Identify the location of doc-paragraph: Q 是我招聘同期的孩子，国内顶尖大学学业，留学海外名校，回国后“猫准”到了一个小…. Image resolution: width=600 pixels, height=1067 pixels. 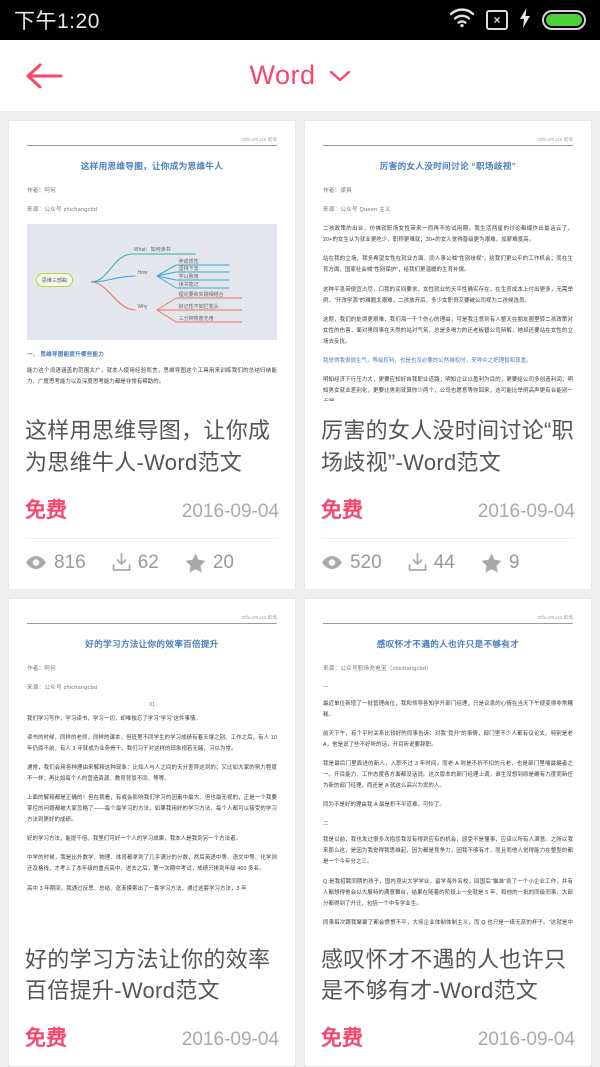
(448, 892).